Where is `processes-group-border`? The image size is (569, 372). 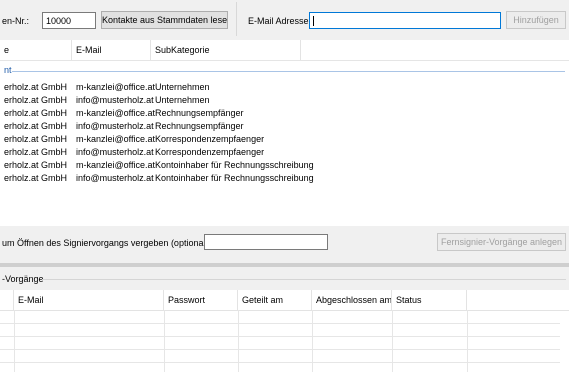
processes-group-border is located at coordinates (304, 279).